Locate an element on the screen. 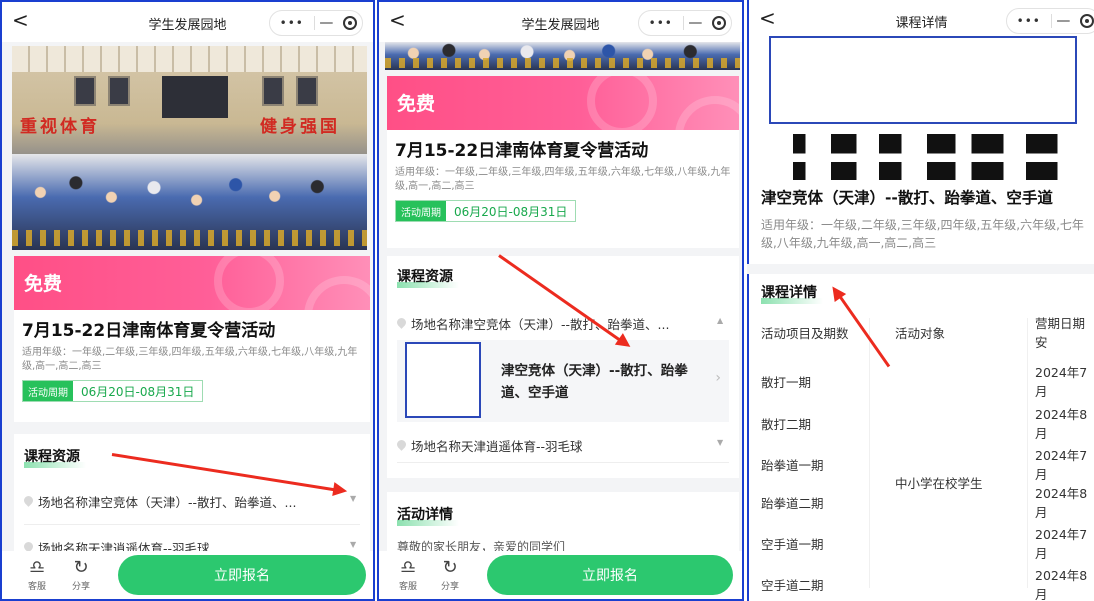  item-cell: 散打二期 is located at coordinates (786, 424).